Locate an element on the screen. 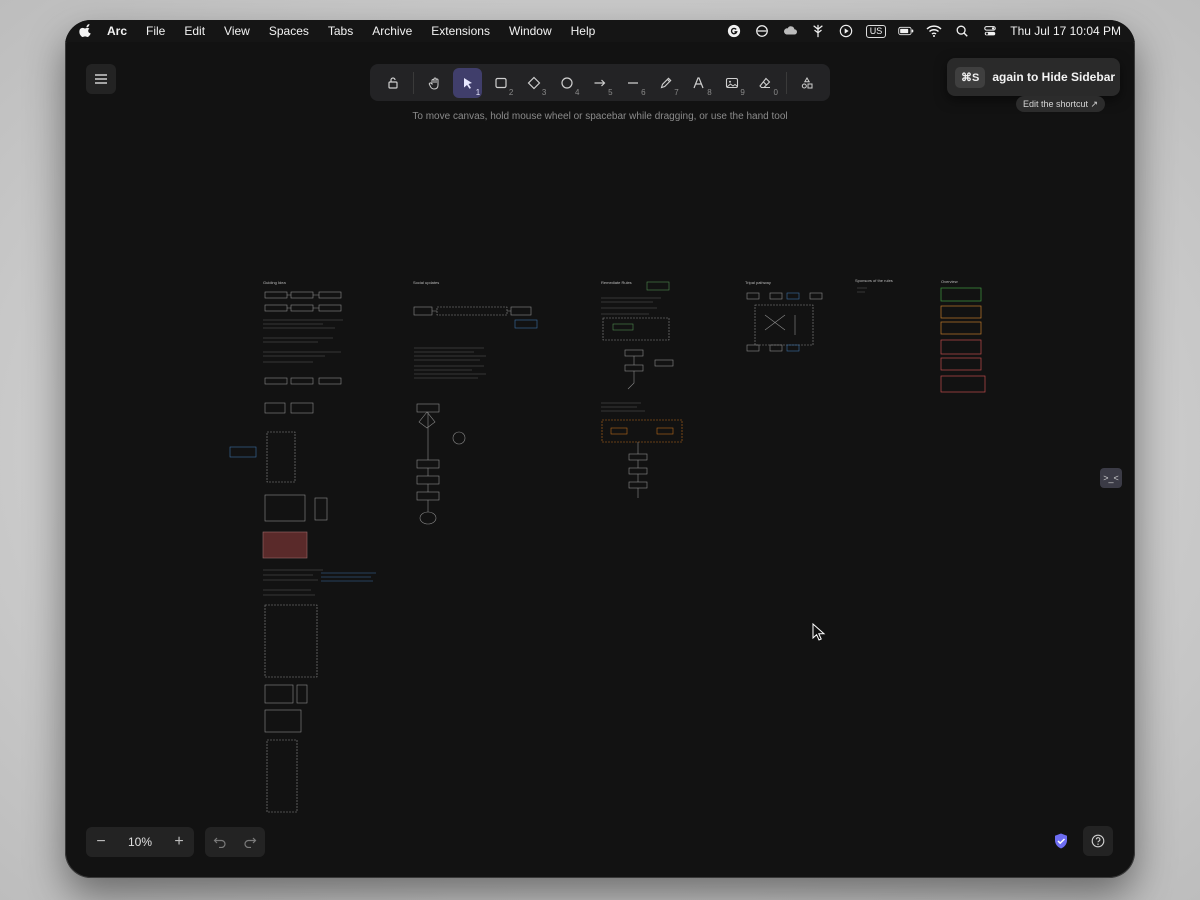 The height and width of the screenshot is (900, 1200). tool-line: 6 is located at coordinates (633, 83).